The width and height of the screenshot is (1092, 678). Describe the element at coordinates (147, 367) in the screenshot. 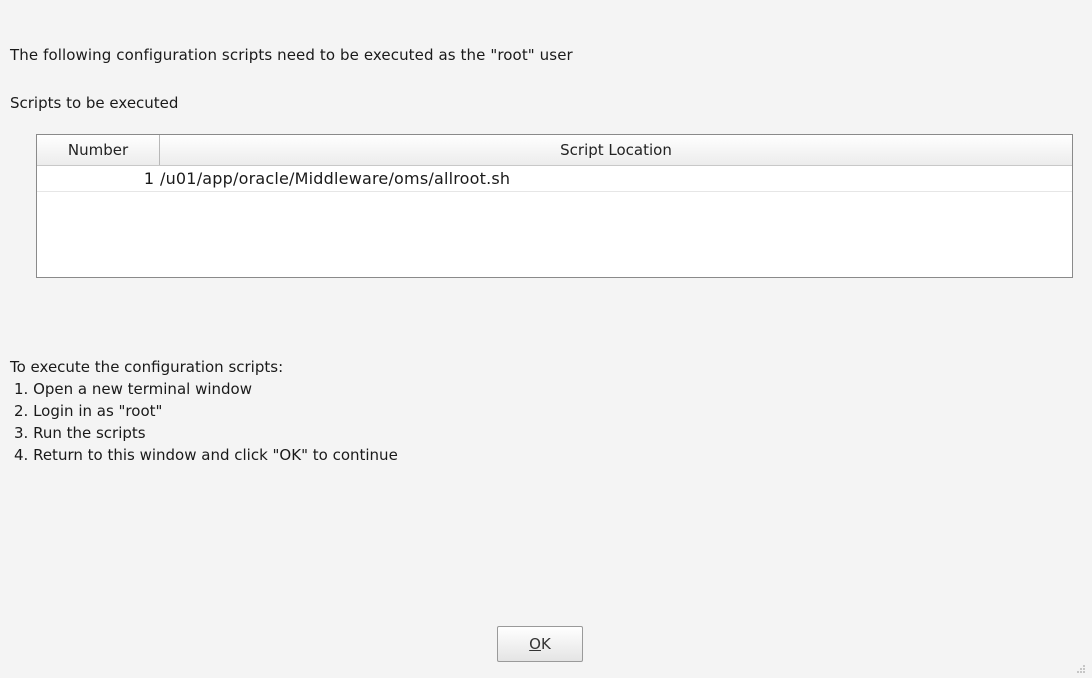

I see `instructions-heading: To execute the configuration scripts:` at that location.